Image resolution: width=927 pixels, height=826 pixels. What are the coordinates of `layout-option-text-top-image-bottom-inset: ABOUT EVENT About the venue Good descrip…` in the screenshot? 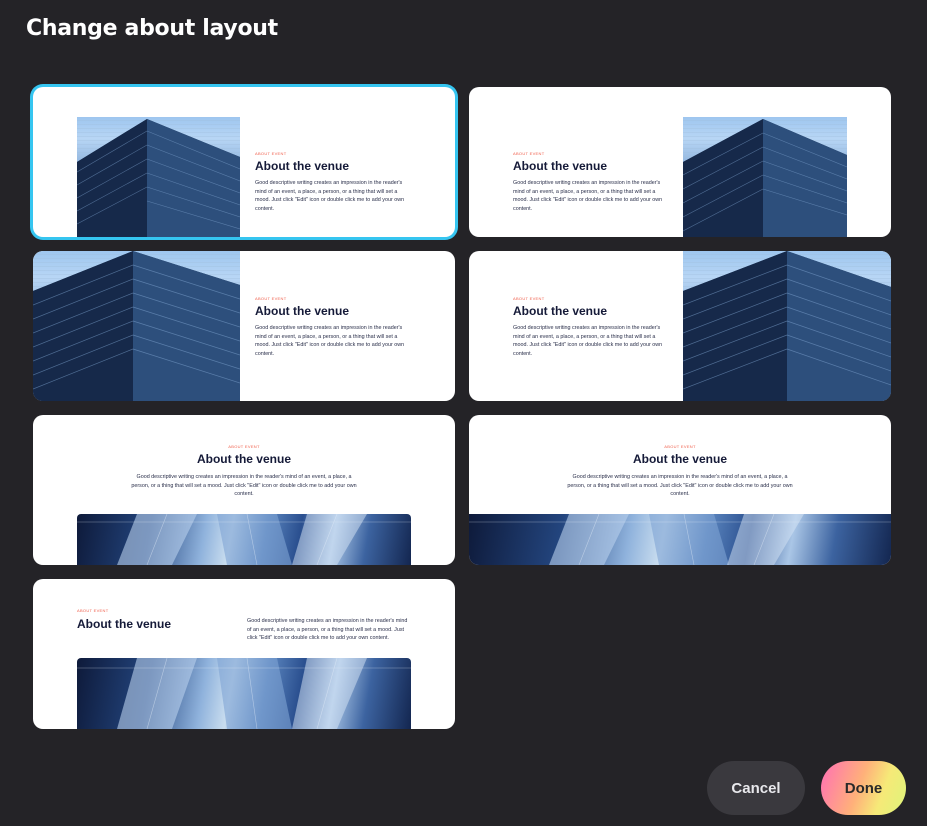 It's located at (244, 490).